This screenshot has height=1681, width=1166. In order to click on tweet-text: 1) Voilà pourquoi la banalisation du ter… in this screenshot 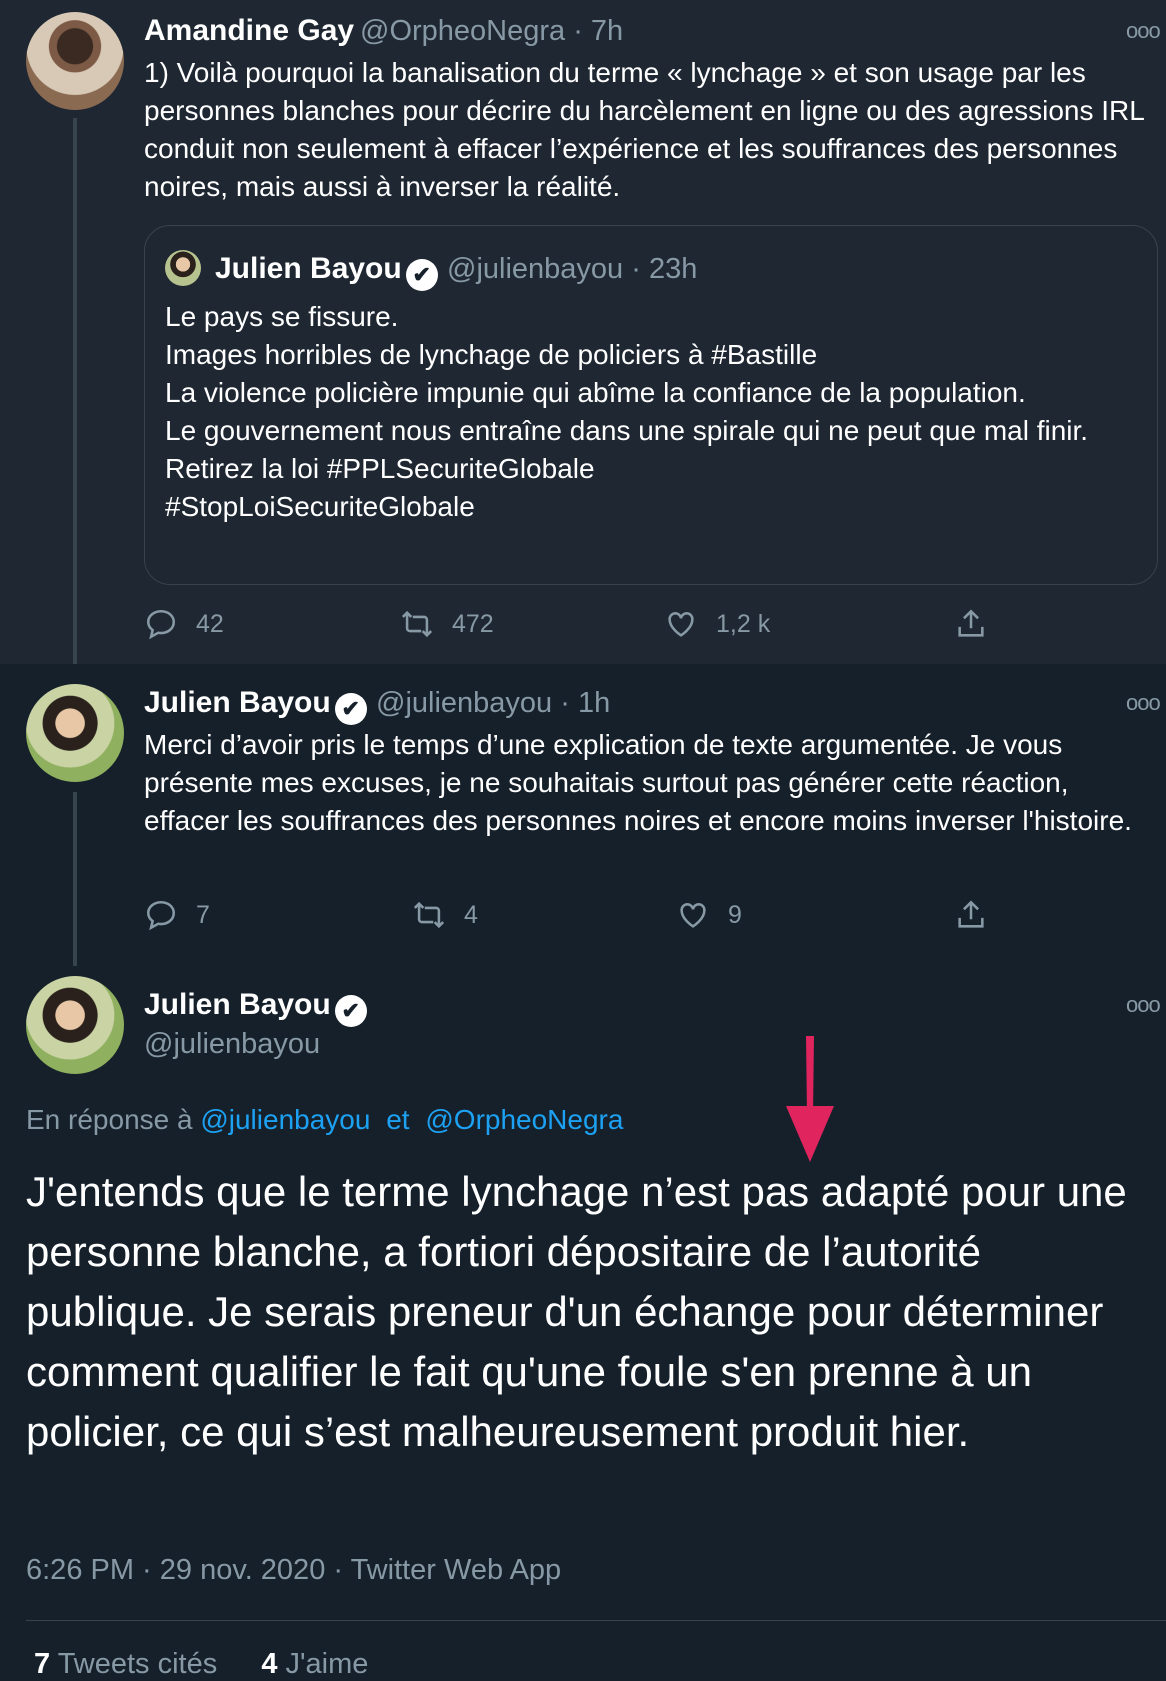, I will do `click(644, 129)`.